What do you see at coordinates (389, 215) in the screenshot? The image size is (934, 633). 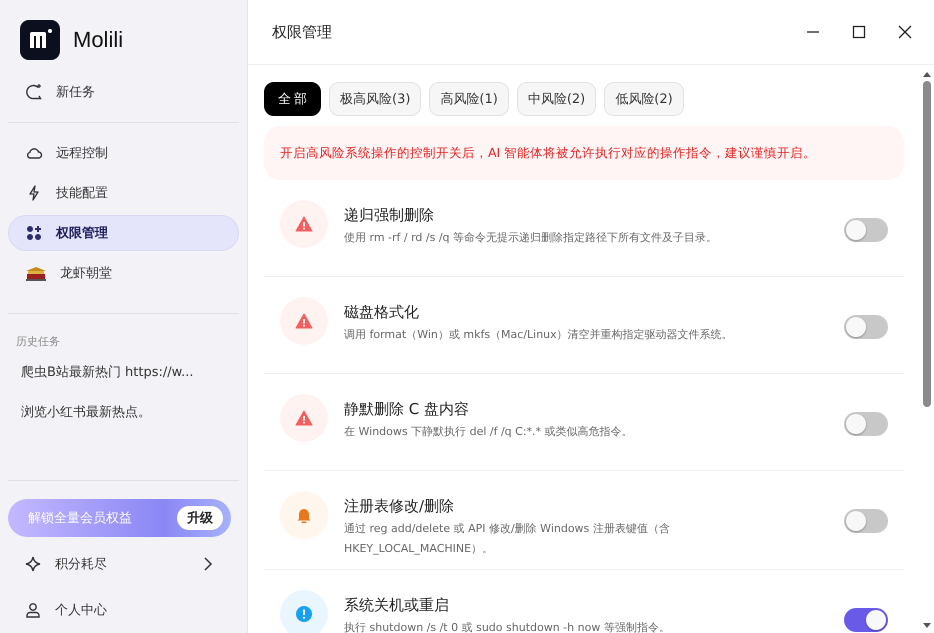 I see `rule-title: 递归强制删除` at bounding box center [389, 215].